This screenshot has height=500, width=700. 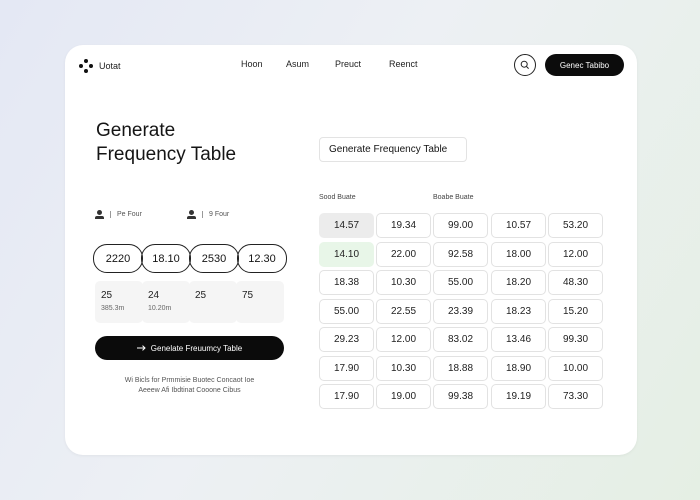 I want to click on search-button, so click(x=525, y=65).